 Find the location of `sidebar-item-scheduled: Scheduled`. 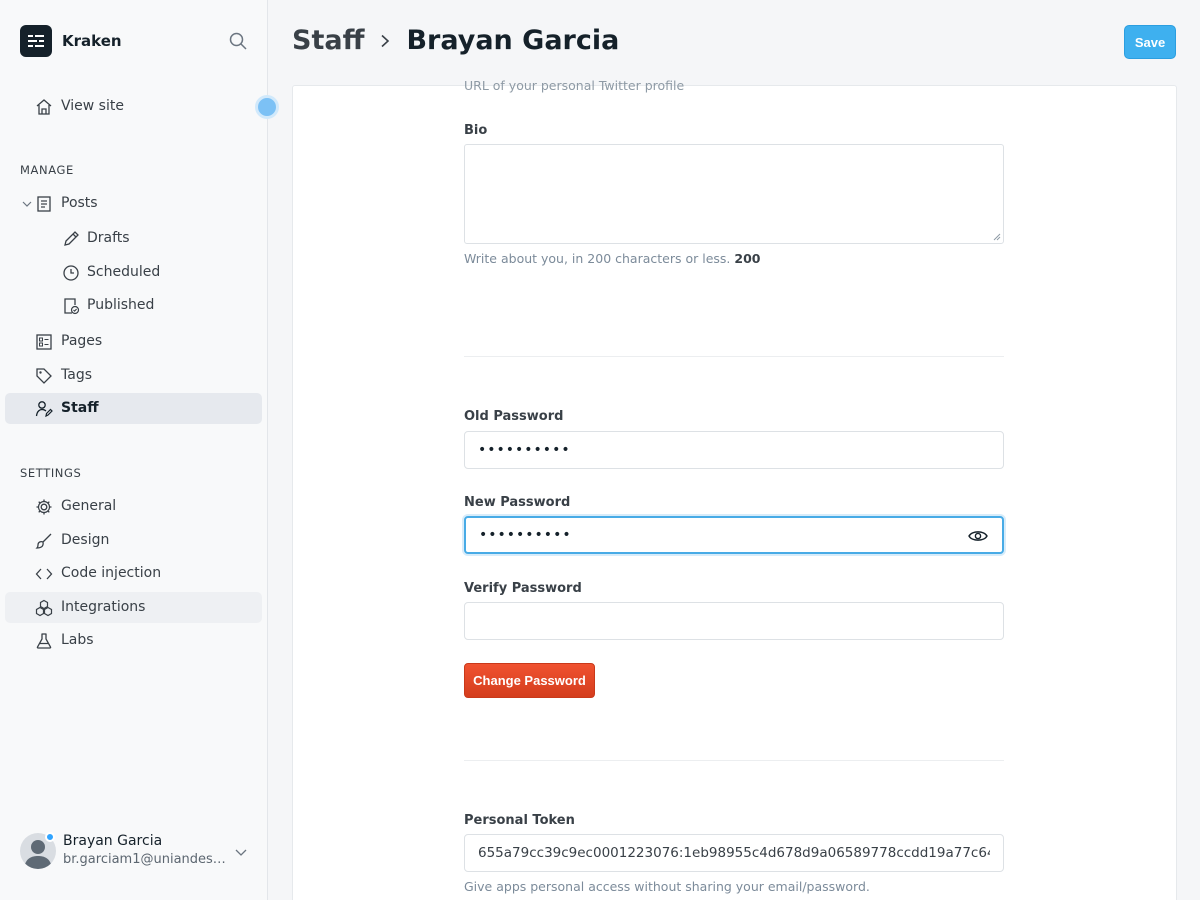

sidebar-item-scheduled: Scheduled is located at coordinates (133, 272).